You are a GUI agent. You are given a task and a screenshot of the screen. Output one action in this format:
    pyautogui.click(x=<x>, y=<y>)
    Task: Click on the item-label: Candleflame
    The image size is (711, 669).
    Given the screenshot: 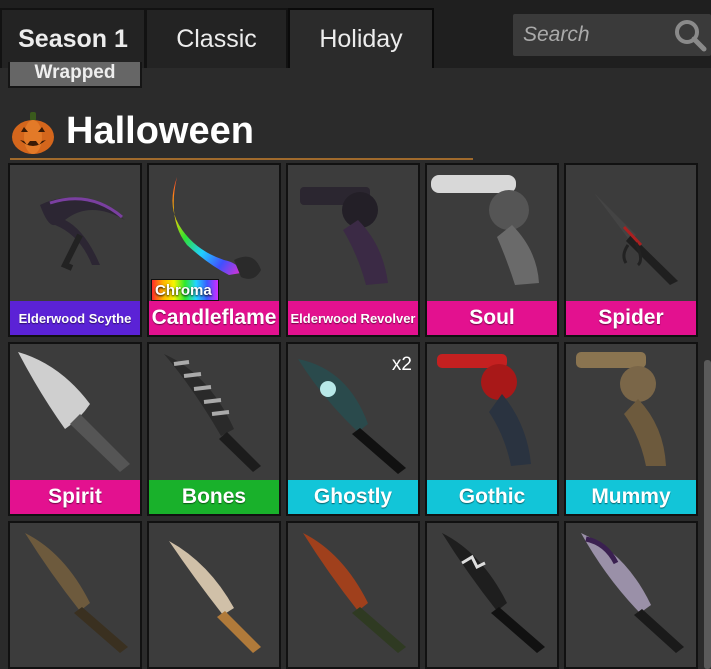 What is the action you would take?
    pyautogui.click(x=214, y=318)
    